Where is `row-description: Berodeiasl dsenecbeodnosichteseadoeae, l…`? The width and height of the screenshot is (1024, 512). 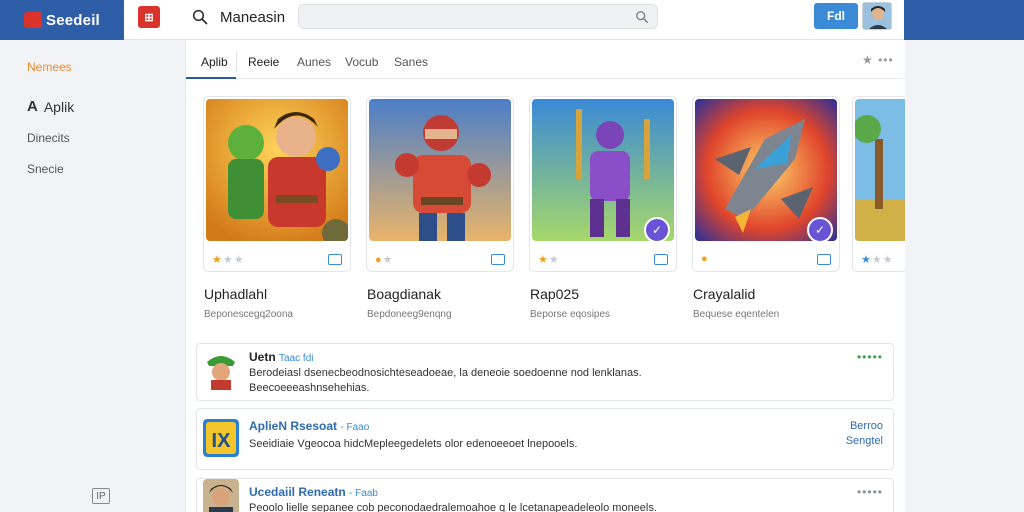 row-description: Berodeiasl dsenecbeodnosichteseadoeae, l… is located at coordinates (445, 380).